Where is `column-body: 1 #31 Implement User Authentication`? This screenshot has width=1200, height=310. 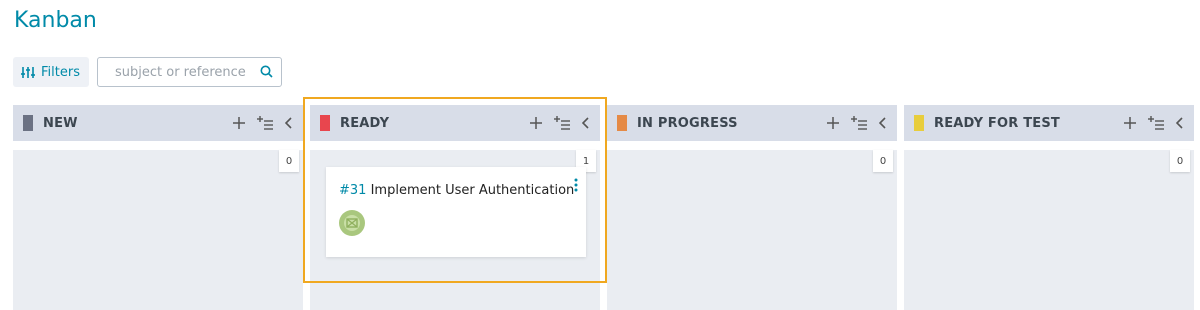
column-body: 1 #31 Implement User Authentication is located at coordinates (455, 230).